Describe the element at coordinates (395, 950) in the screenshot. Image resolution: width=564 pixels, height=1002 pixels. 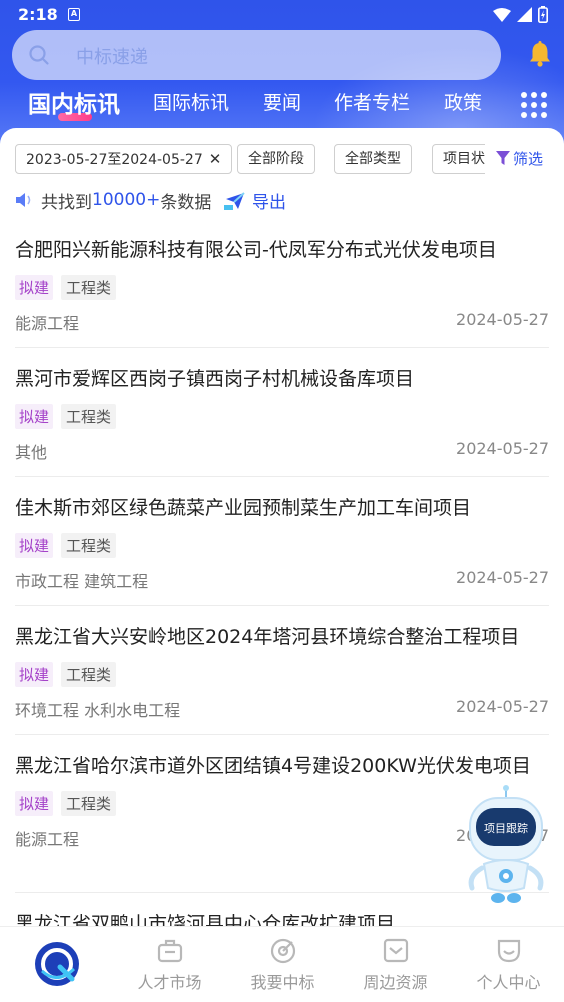
I see `inbox-icon` at that location.